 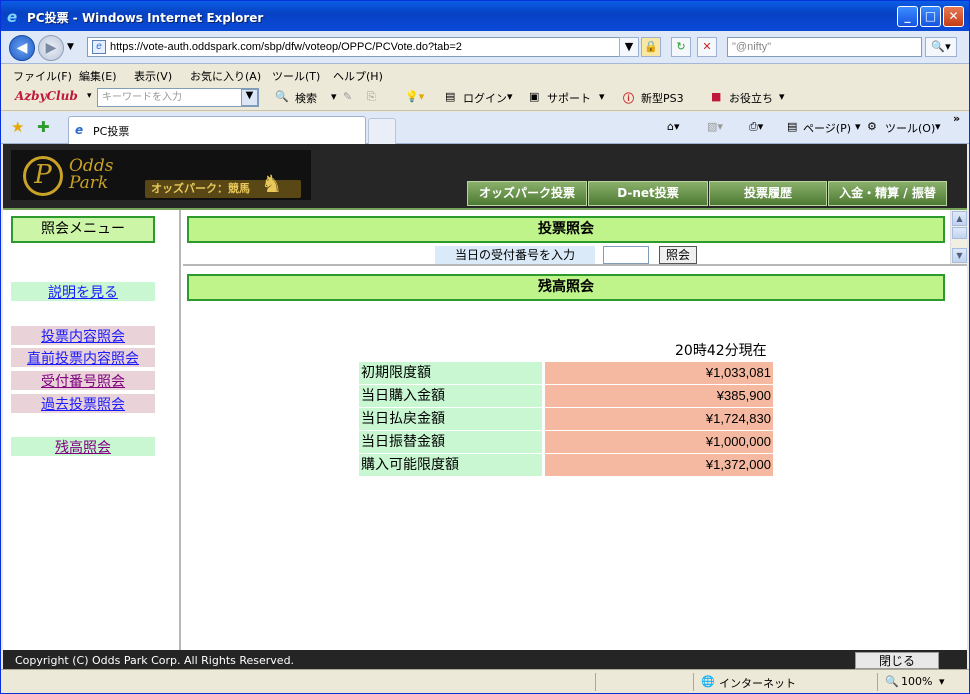 What do you see at coordinates (450, 465) in the screenshot?
I see `row-label: 購入可能限度額` at bounding box center [450, 465].